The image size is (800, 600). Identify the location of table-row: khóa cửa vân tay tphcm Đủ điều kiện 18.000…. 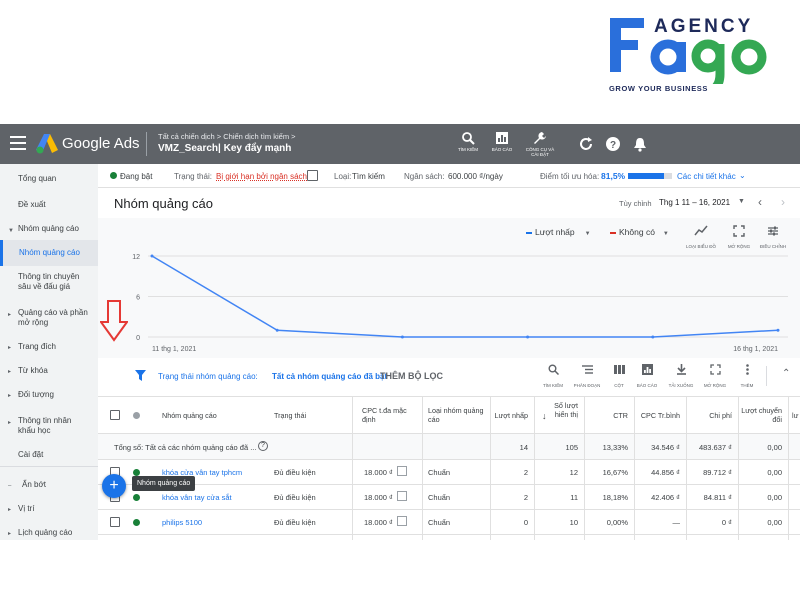
(449, 472).